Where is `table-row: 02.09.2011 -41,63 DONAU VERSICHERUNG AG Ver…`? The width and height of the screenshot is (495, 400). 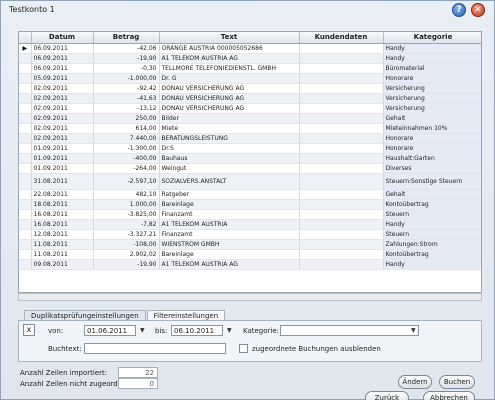
table-row: 02.09.2011 -41,63 DONAU VERSICHERUNG AG Ver… is located at coordinates (250, 98).